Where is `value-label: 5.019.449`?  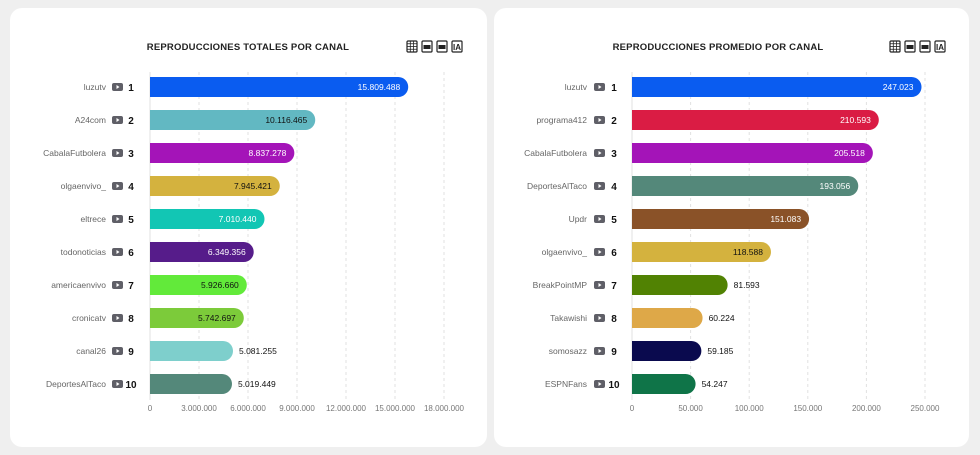 value-label: 5.019.449 is located at coordinates (257, 384).